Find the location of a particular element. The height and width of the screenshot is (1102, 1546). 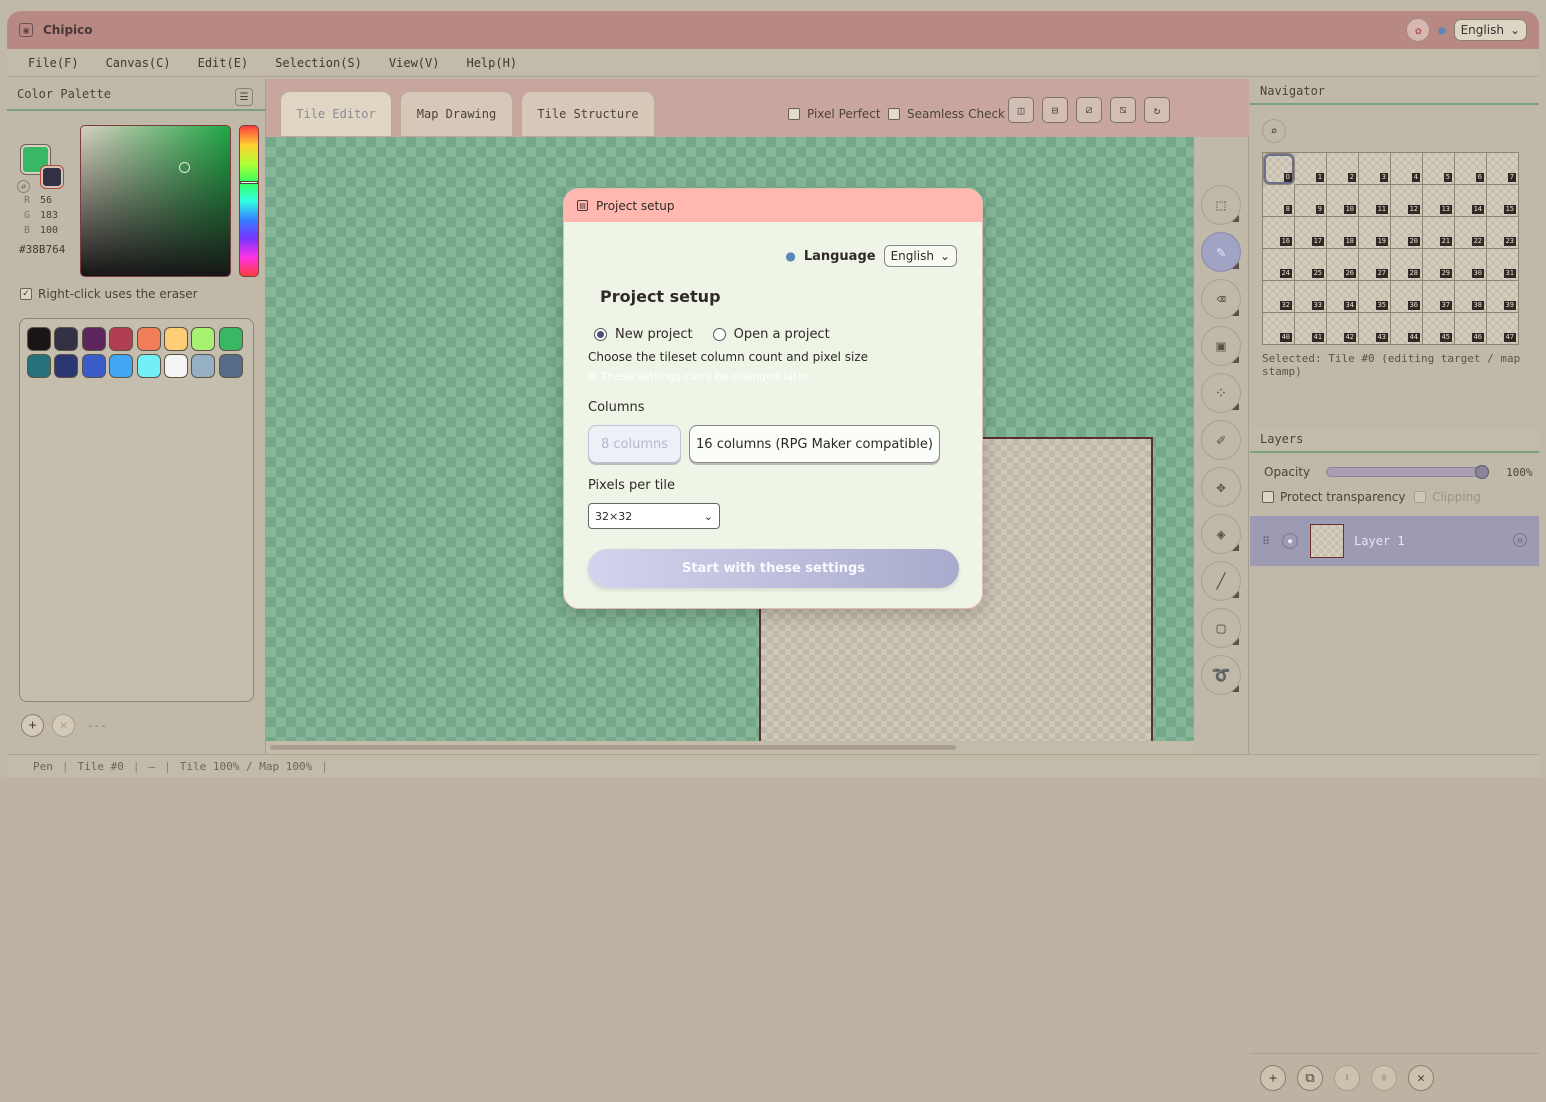

remove-color-button: ✕ is located at coordinates (63, 725).